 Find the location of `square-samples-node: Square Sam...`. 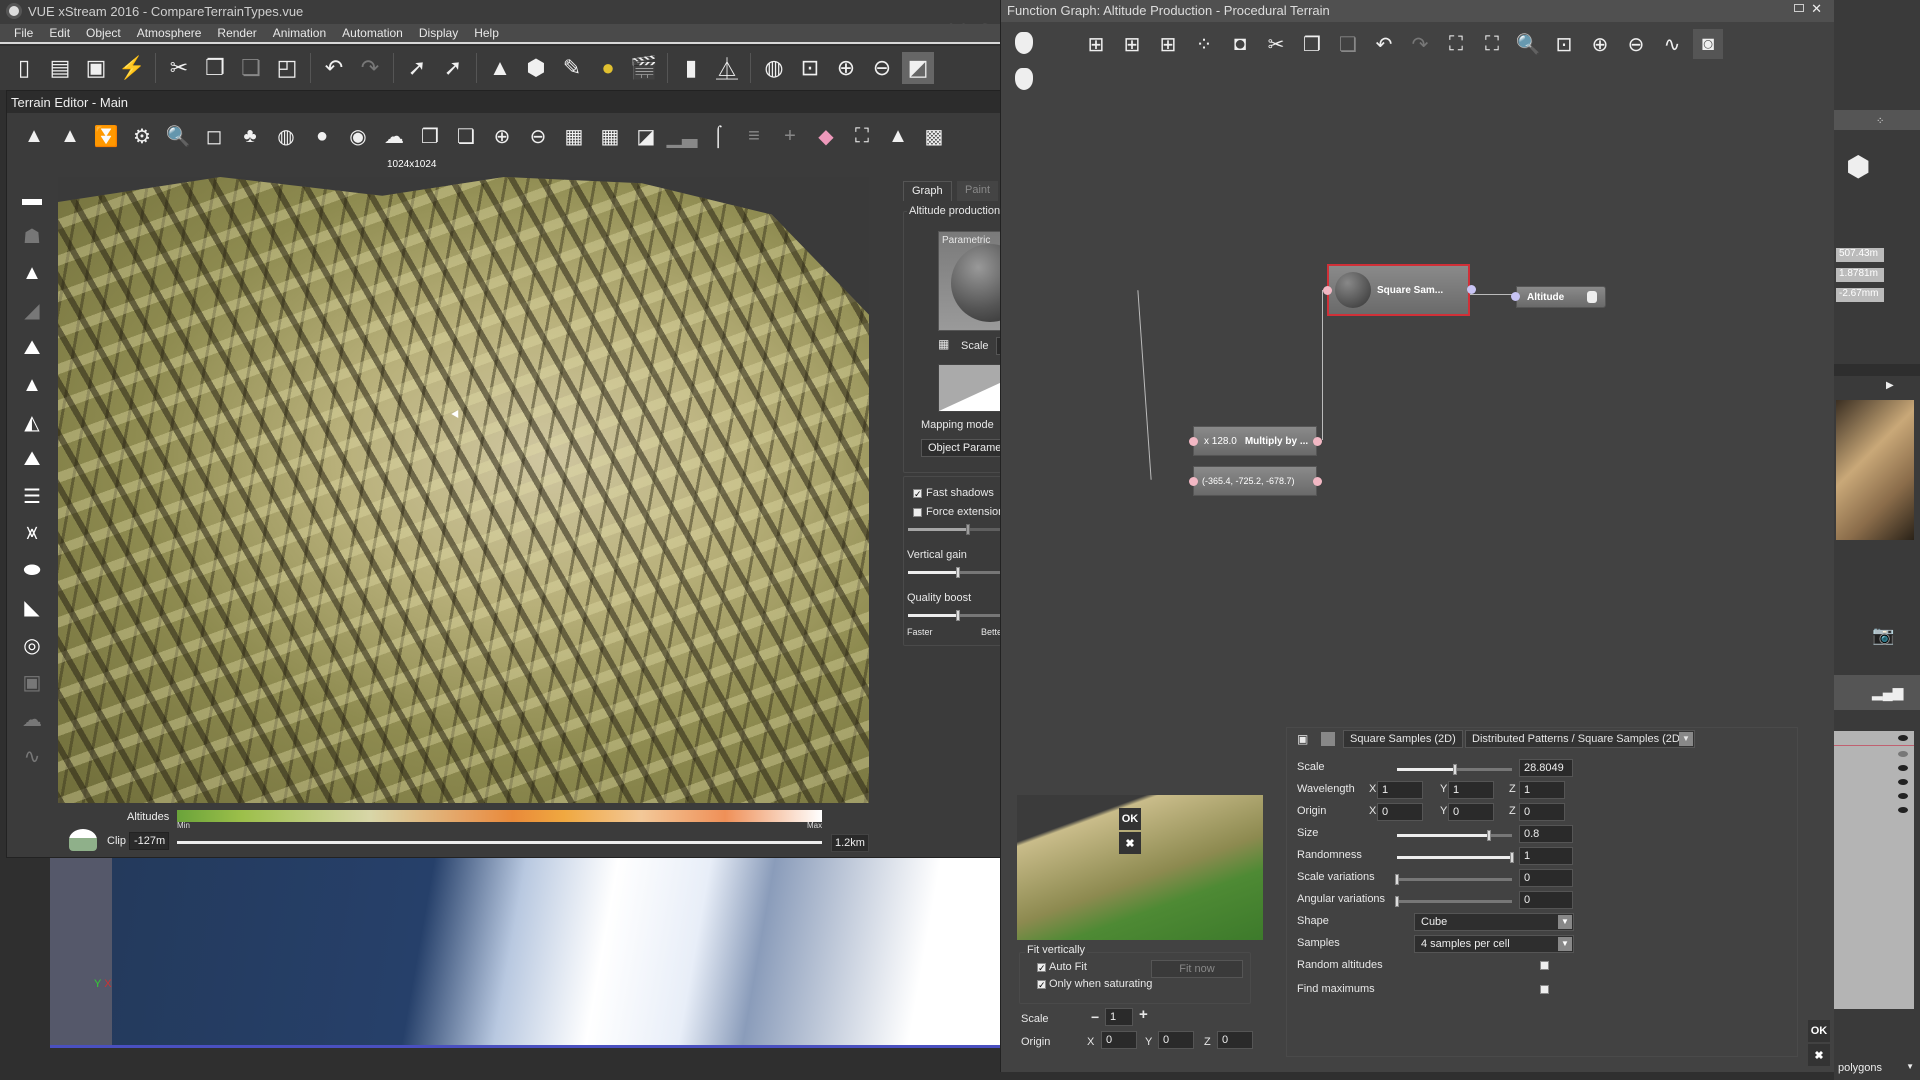

square-samples-node: Square Sam... is located at coordinates (1398, 290).